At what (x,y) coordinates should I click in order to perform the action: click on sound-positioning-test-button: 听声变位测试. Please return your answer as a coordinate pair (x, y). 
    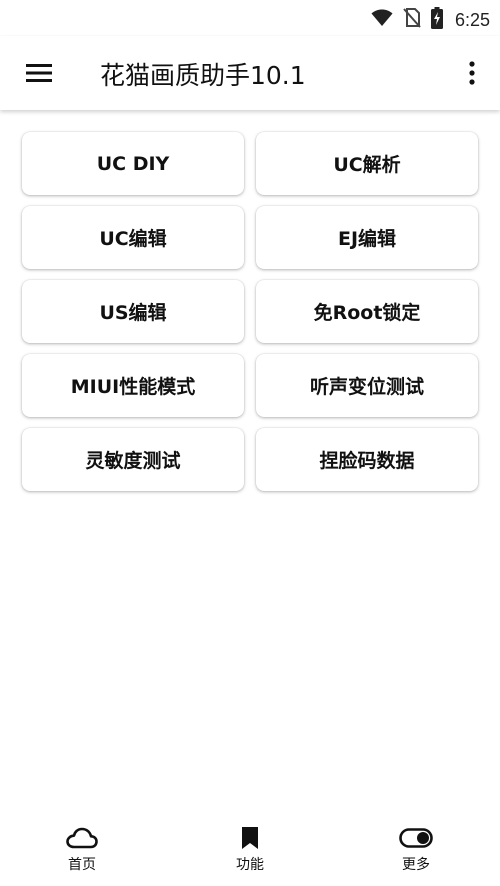
    Looking at the image, I should click on (367, 385).